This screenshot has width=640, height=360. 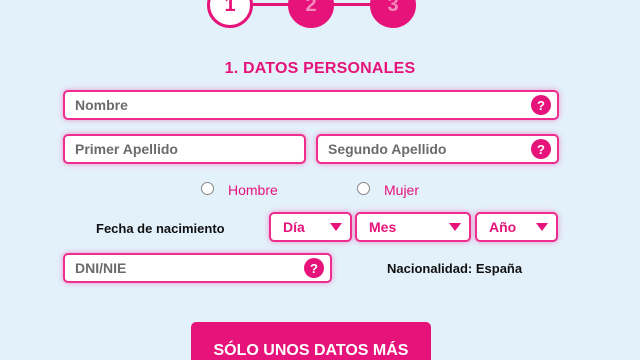 I want to click on month-select-value: Mes, so click(x=383, y=227).